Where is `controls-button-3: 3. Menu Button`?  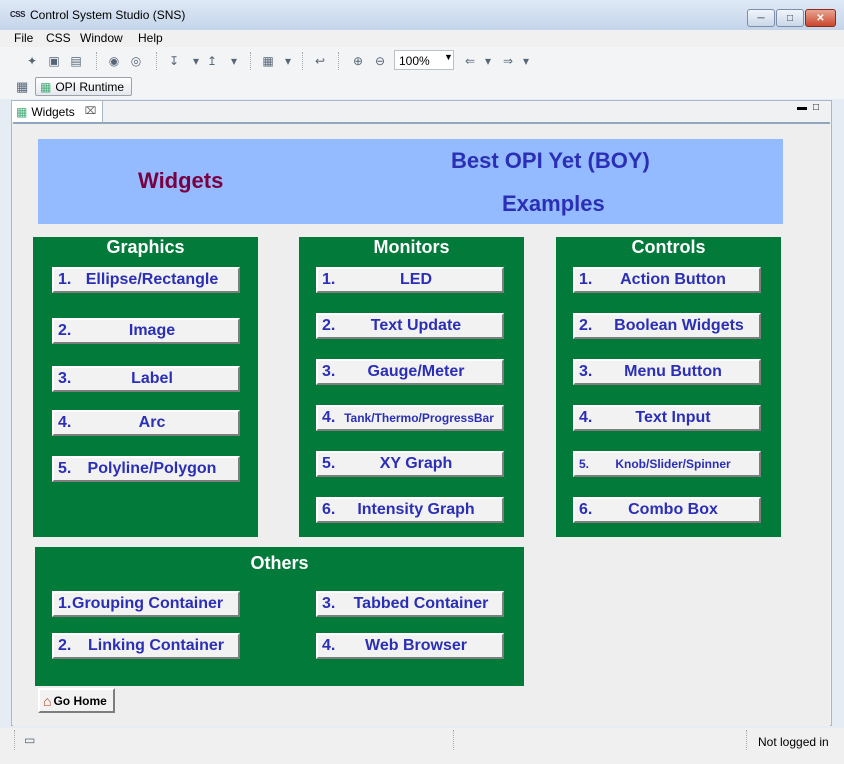
controls-button-3: 3. Menu Button is located at coordinates (667, 372).